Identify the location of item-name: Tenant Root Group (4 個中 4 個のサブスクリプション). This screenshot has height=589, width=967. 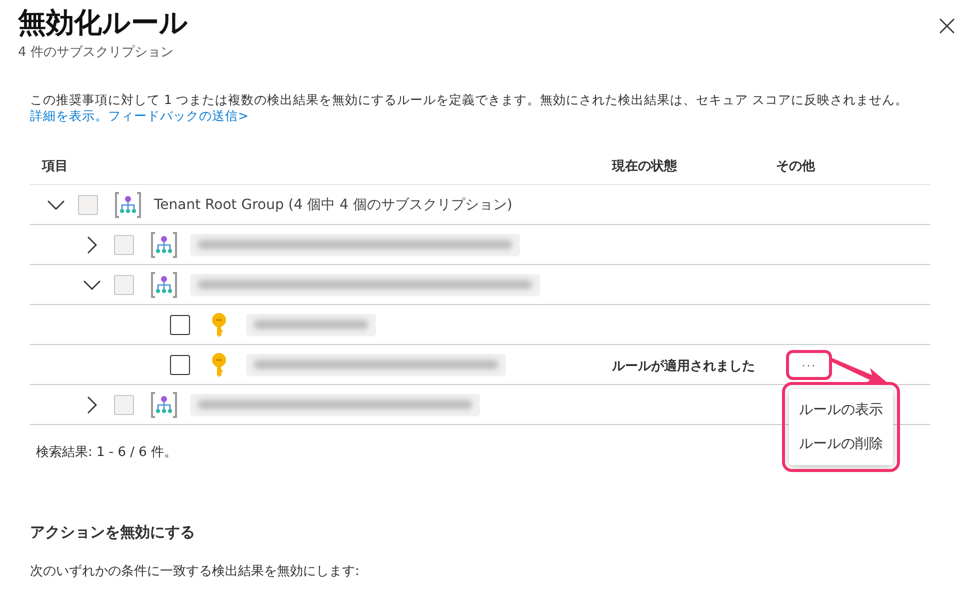
(333, 205).